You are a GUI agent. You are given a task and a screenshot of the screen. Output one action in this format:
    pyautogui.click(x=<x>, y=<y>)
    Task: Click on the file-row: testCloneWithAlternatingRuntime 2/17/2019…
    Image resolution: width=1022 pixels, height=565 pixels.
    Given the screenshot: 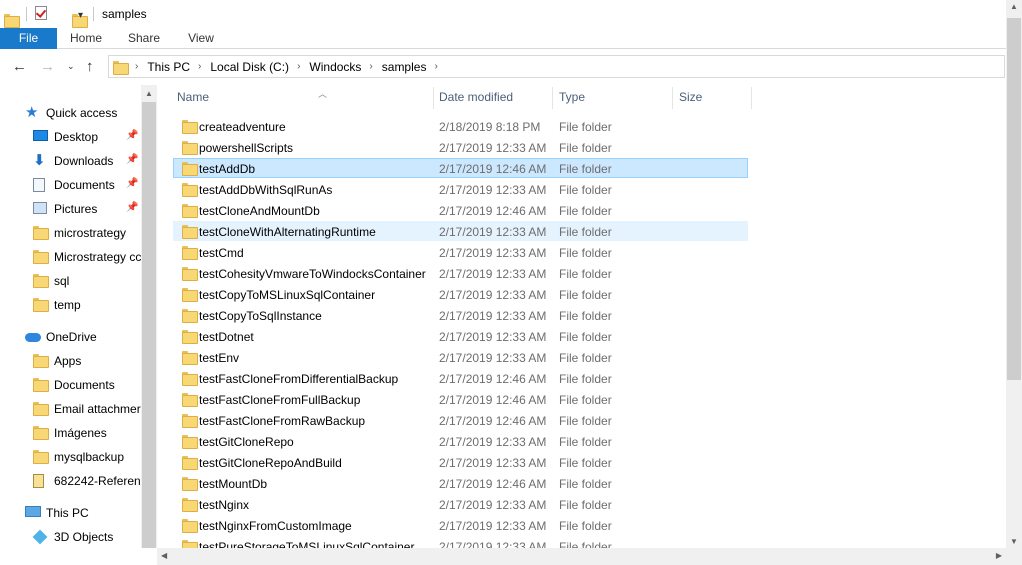 What is the action you would take?
    pyautogui.click(x=460, y=231)
    